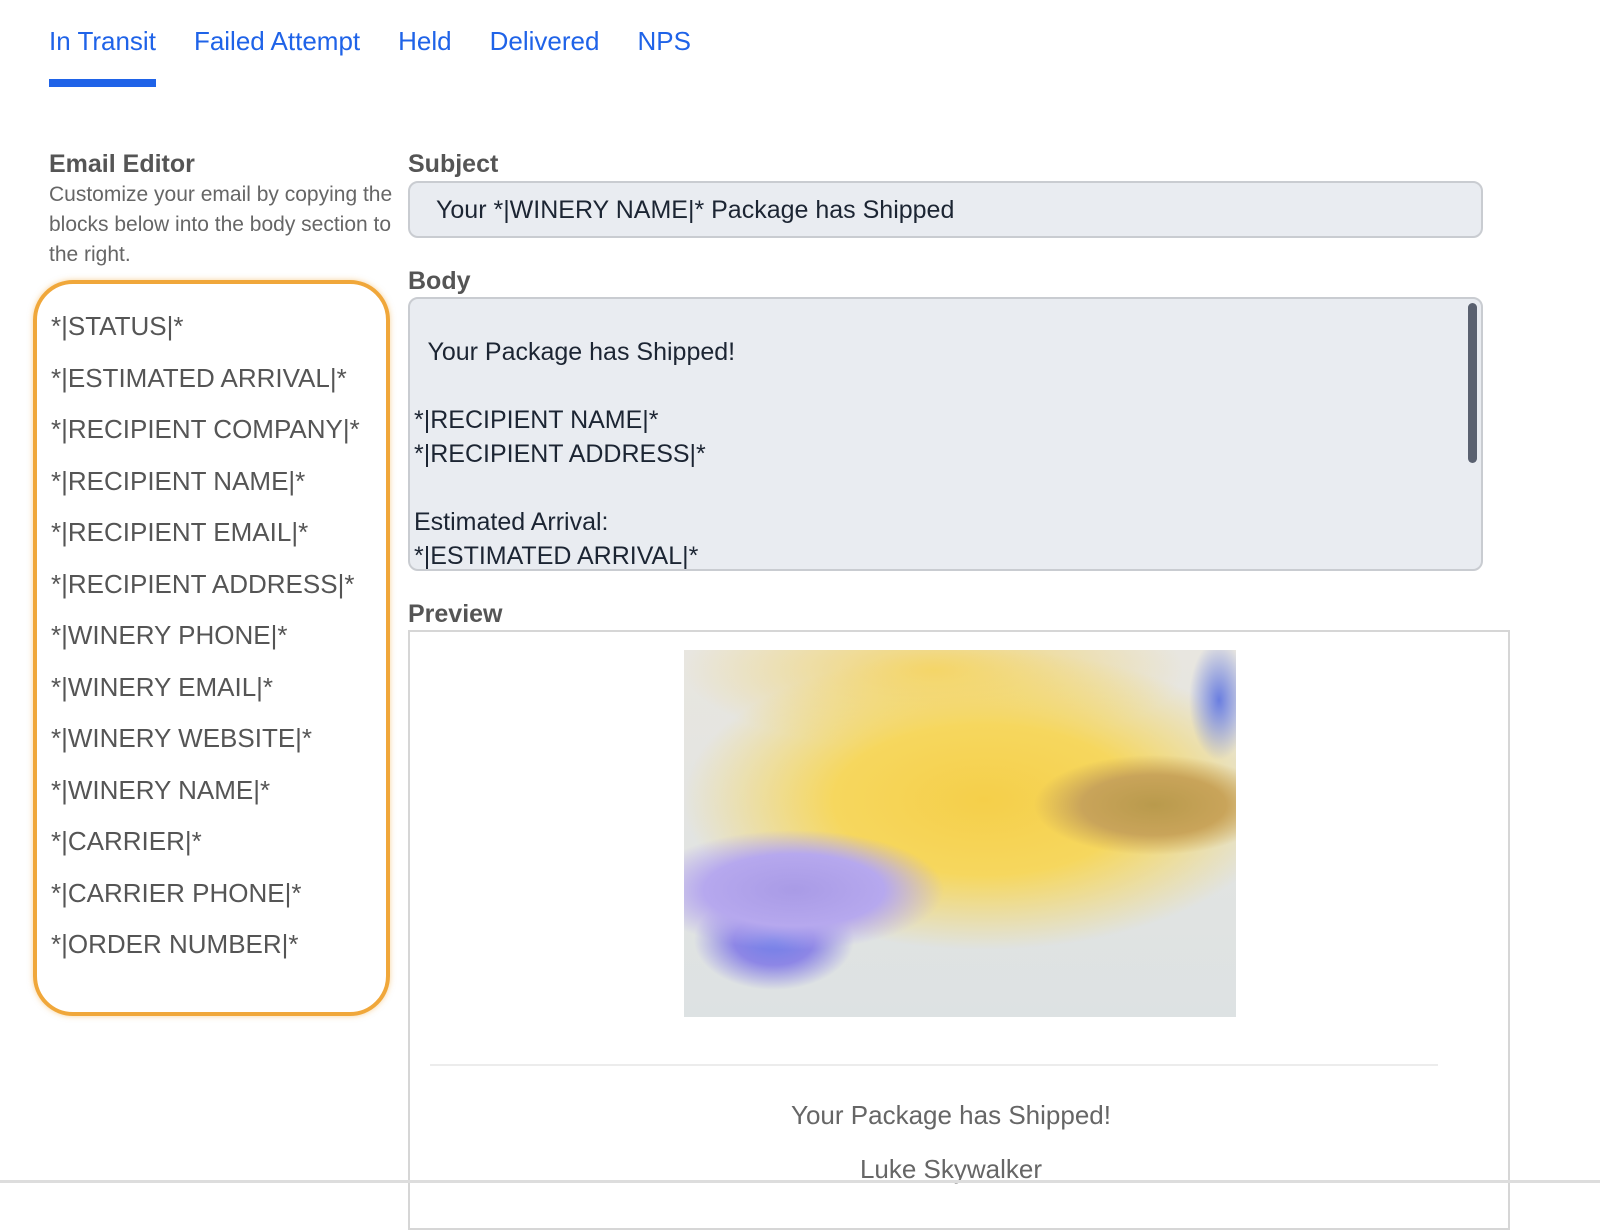  I want to click on merge-tag-block: *|RECIPIENT COMPANY|*, so click(218, 435).